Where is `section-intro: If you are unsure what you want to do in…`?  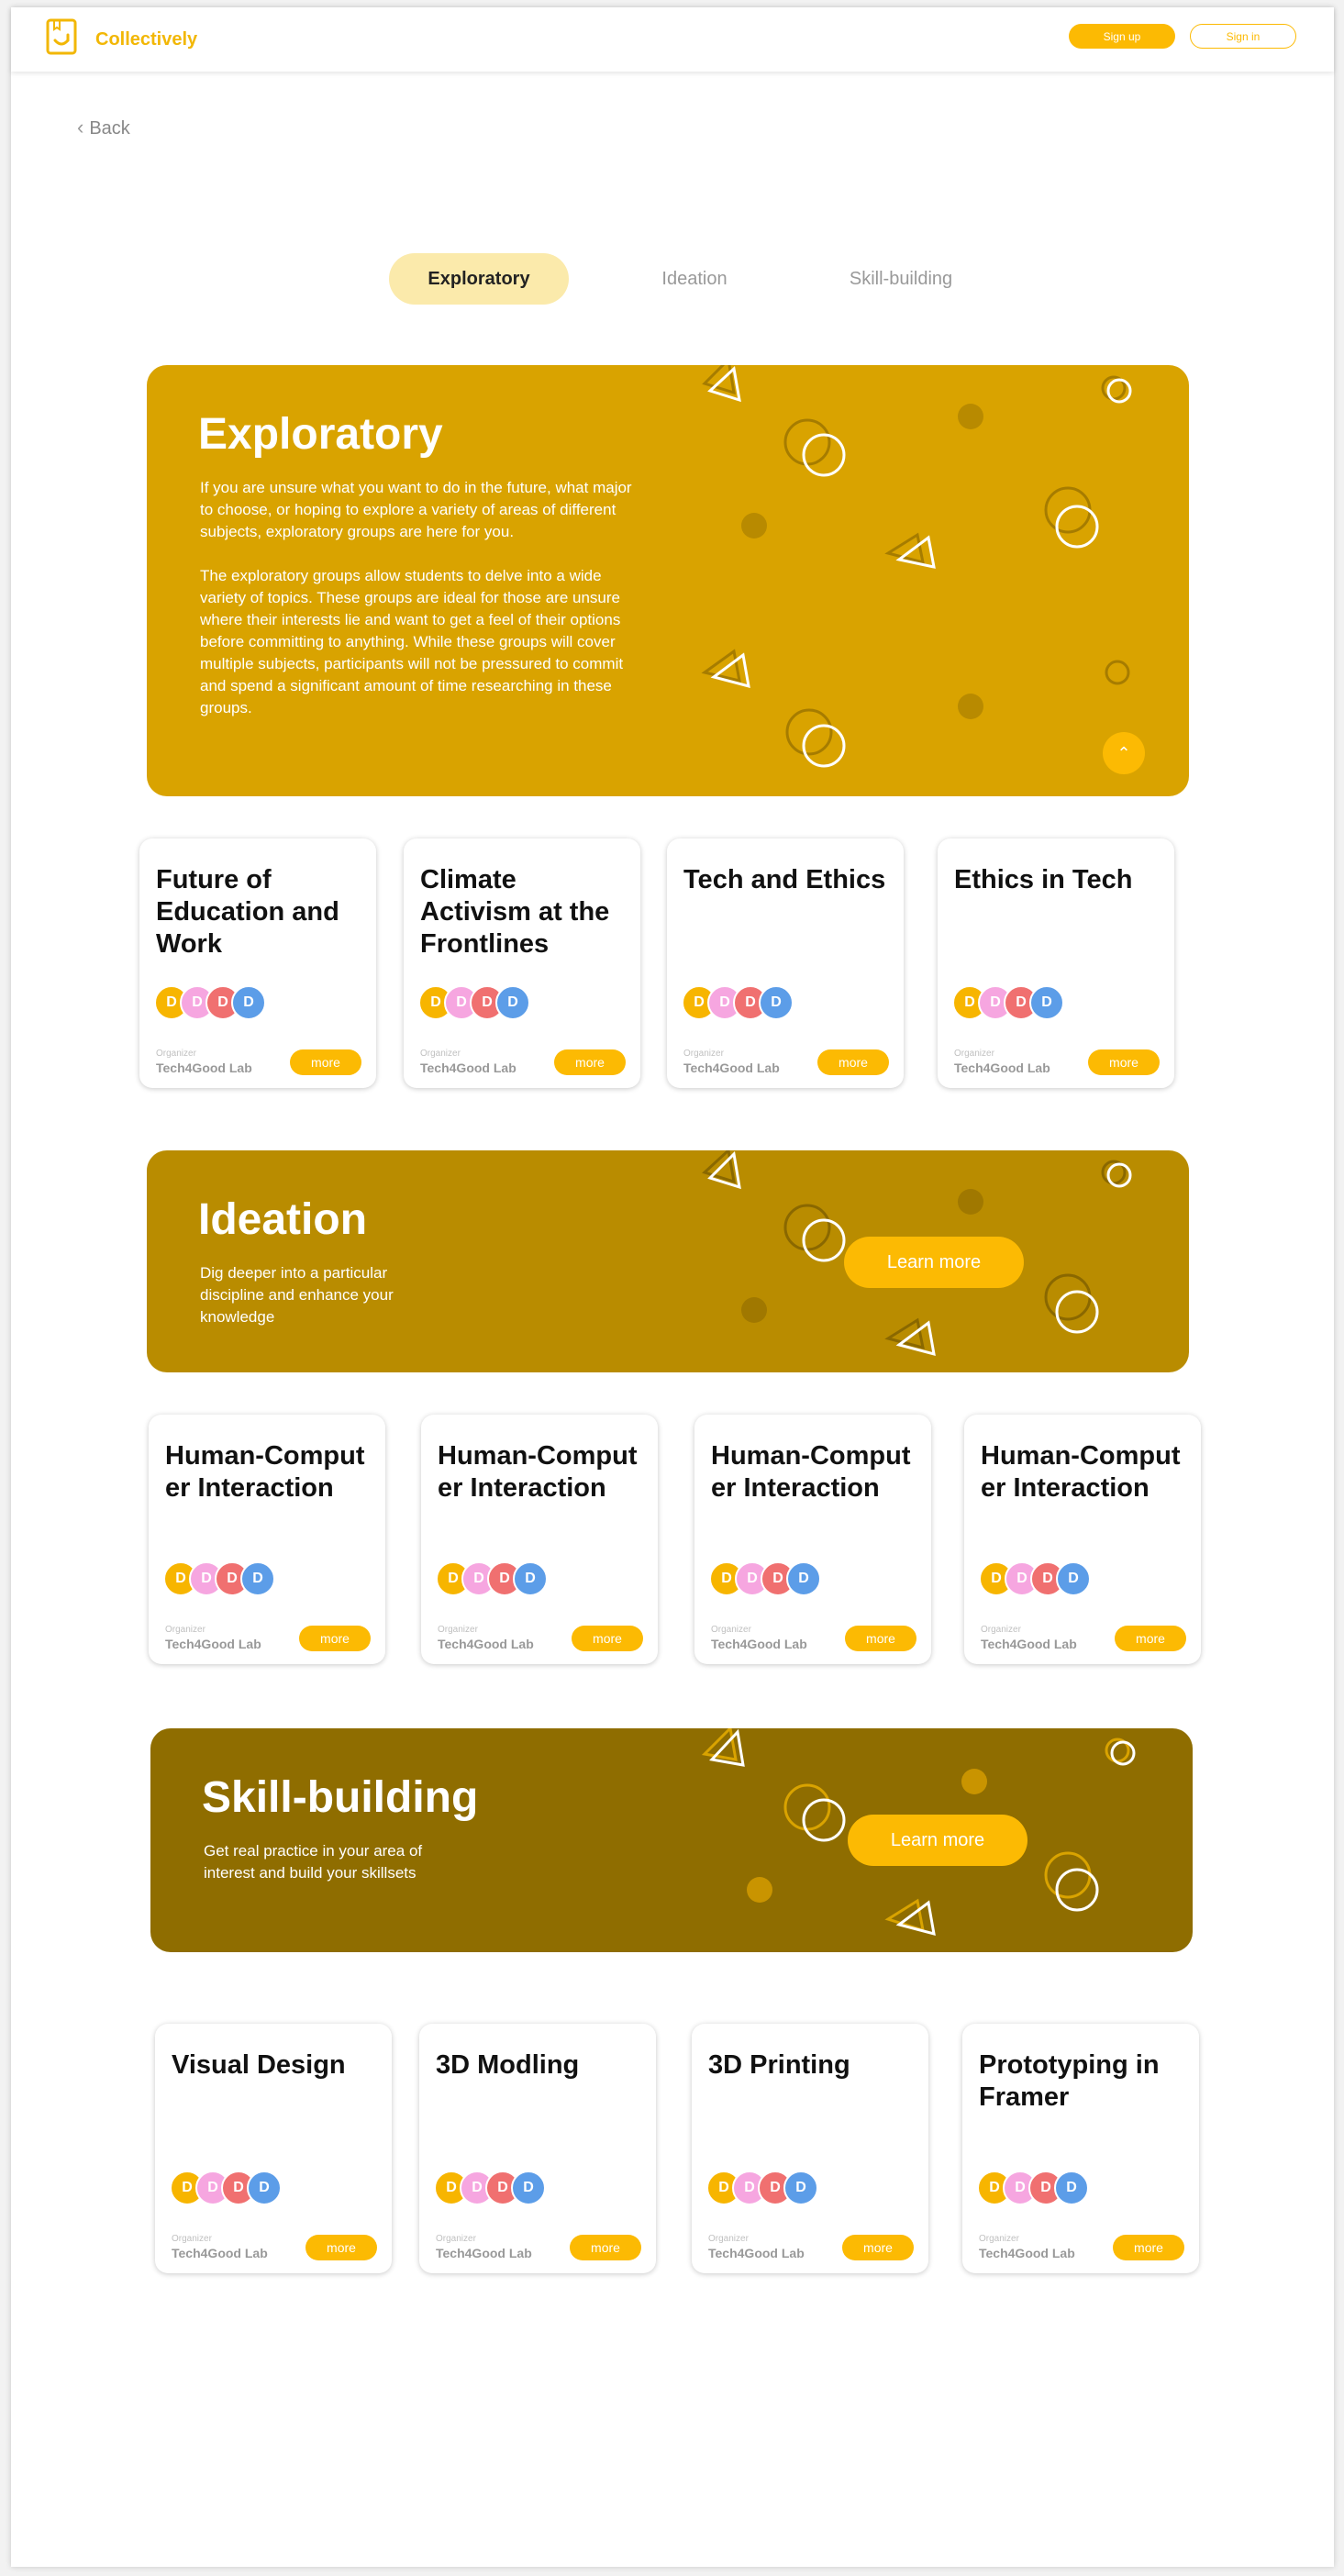 section-intro: If you are unsure what you want to do in… is located at coordinates (416, 509).